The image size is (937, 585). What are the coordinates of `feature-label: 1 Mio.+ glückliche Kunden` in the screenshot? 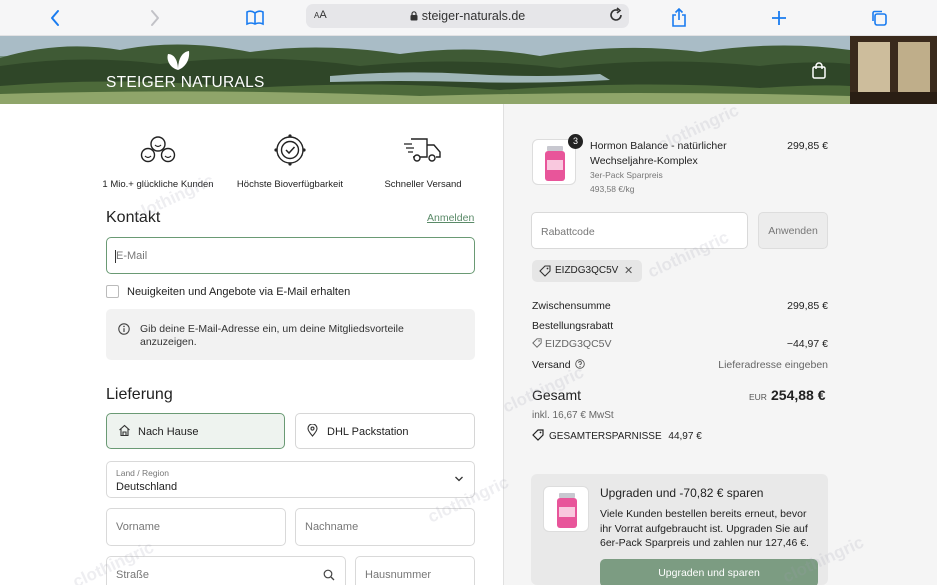 It's located at (158, 184).